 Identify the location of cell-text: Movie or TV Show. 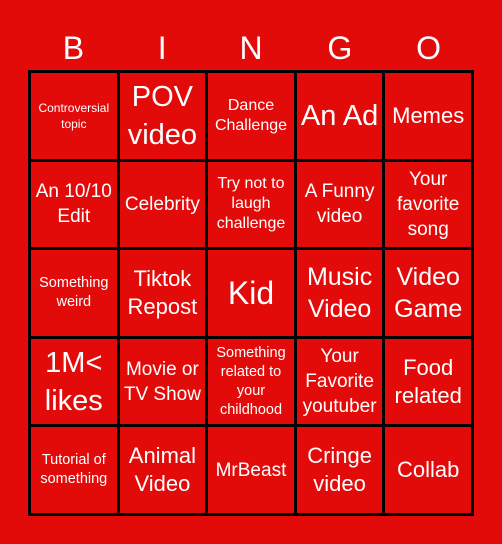
(162, 381).